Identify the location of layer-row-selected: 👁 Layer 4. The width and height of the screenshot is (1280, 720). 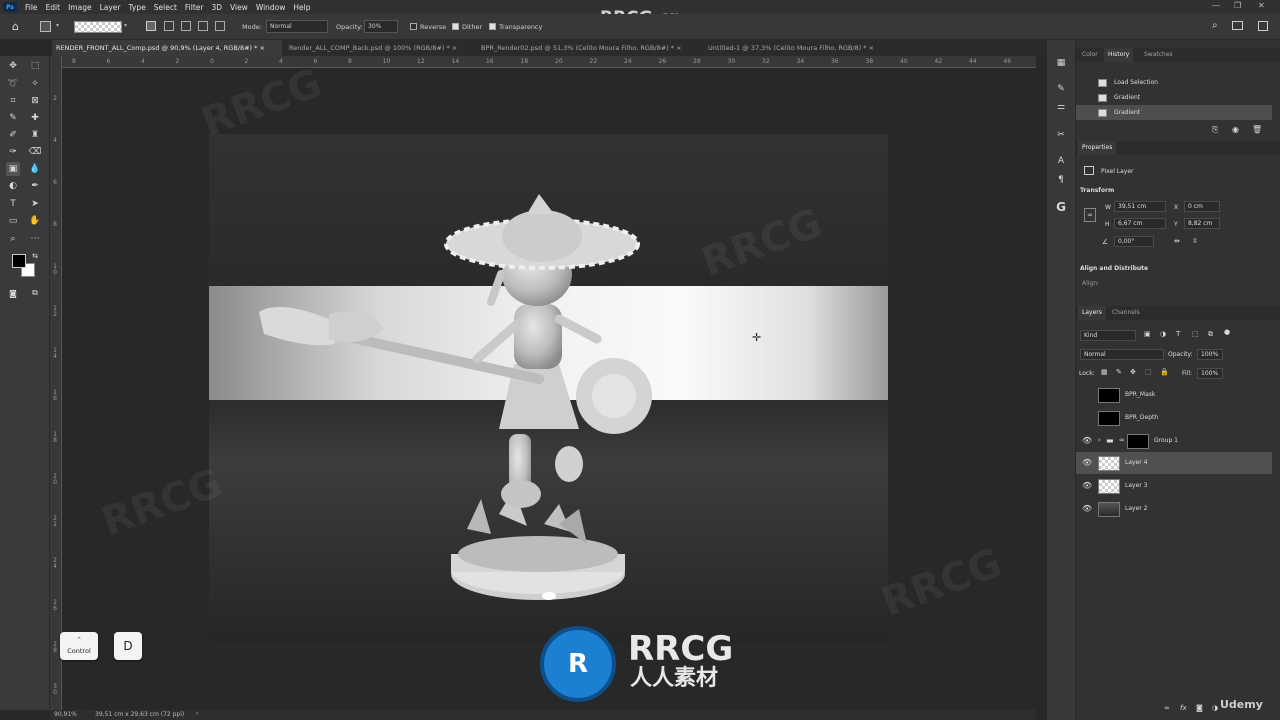
(1174, 463).